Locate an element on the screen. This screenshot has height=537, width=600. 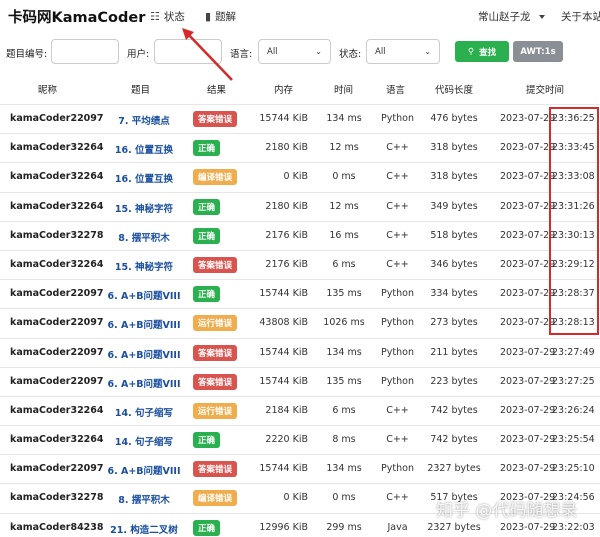
highlight-box is located at coordinates (574, 221).